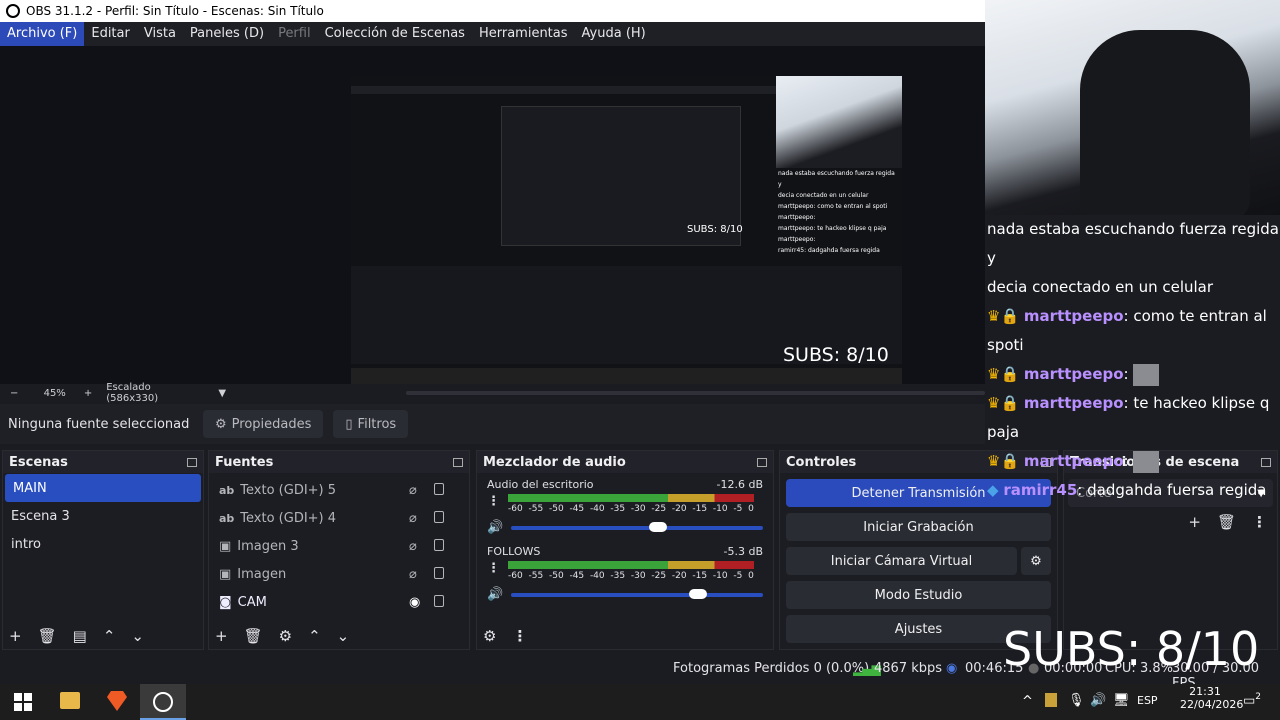 The width and height of the screenshot is (1280, 720). Describe the element at coordinates (109, 636) in the screenshot. I see `move-scene-up-button: ⌃` at that location.